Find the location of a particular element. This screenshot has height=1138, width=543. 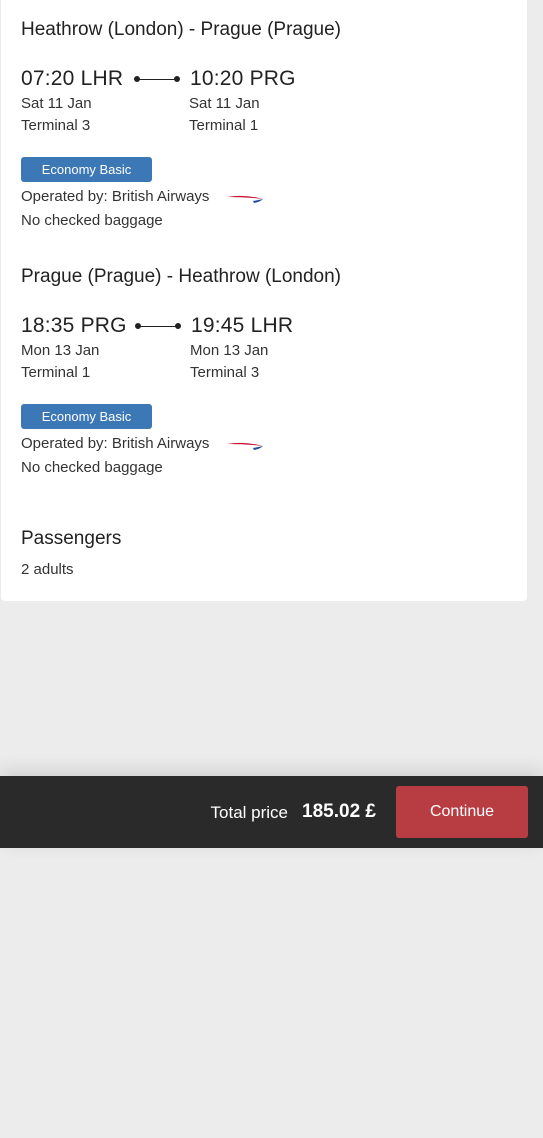

inbound-arrive-terminal: Terminal 3 is located at coordinates (225, 372).